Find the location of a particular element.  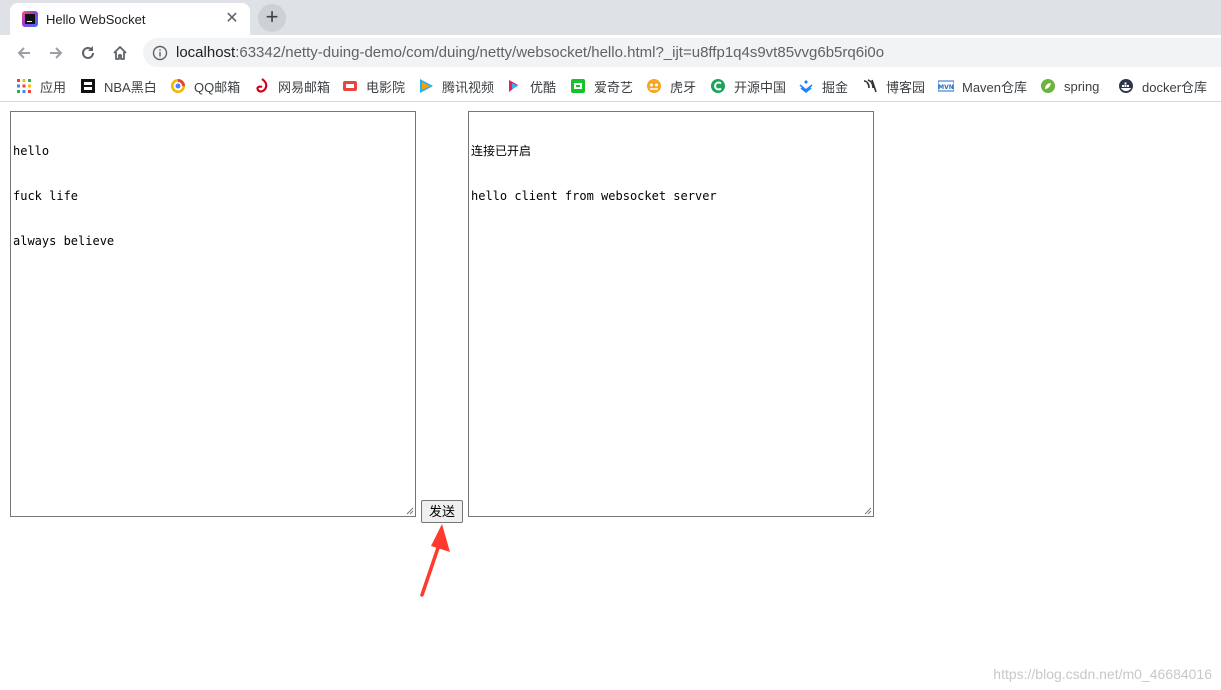

bookmark-cinema: 电影院 is located at coordinates (373, 86).